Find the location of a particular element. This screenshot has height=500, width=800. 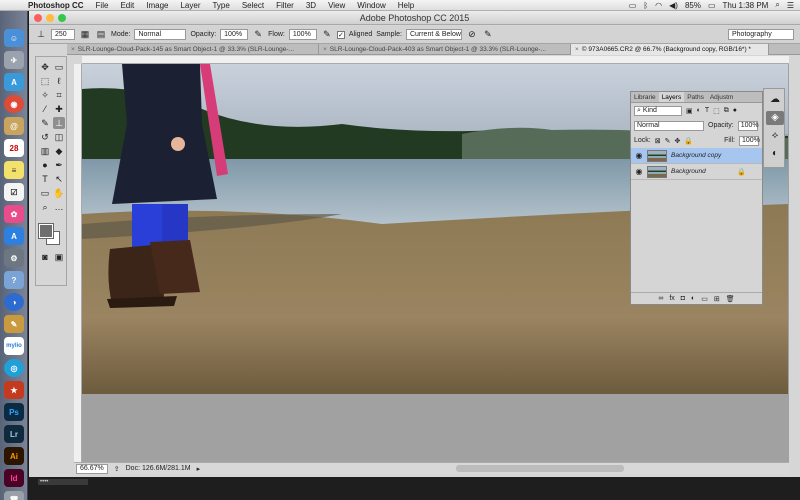

foreground-color-swatch is located at coordinates (46, 231).